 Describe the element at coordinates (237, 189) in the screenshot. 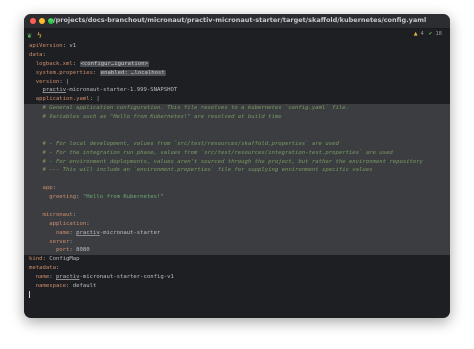

I see `code-line: app:` at that location.